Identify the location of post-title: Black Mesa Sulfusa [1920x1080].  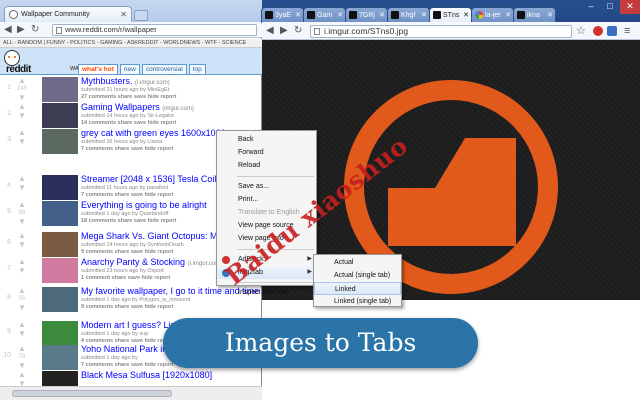
(171, 376).